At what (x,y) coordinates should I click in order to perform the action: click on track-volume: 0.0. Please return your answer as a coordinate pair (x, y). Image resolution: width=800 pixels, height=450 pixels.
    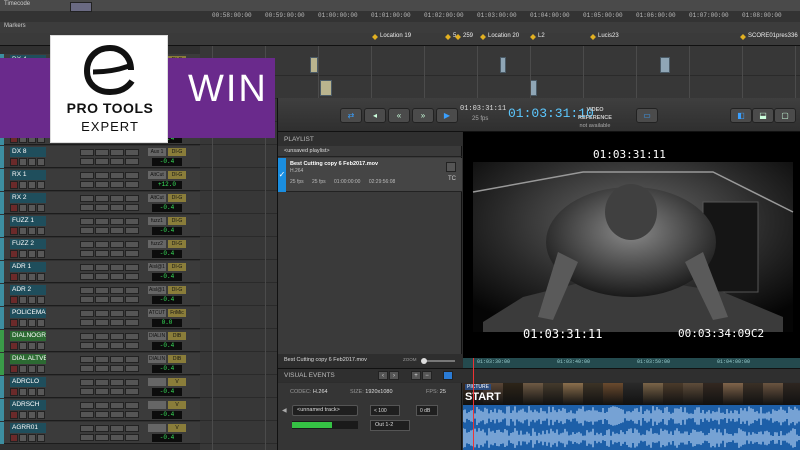
    Looking at the image, I should click on (167, 323).